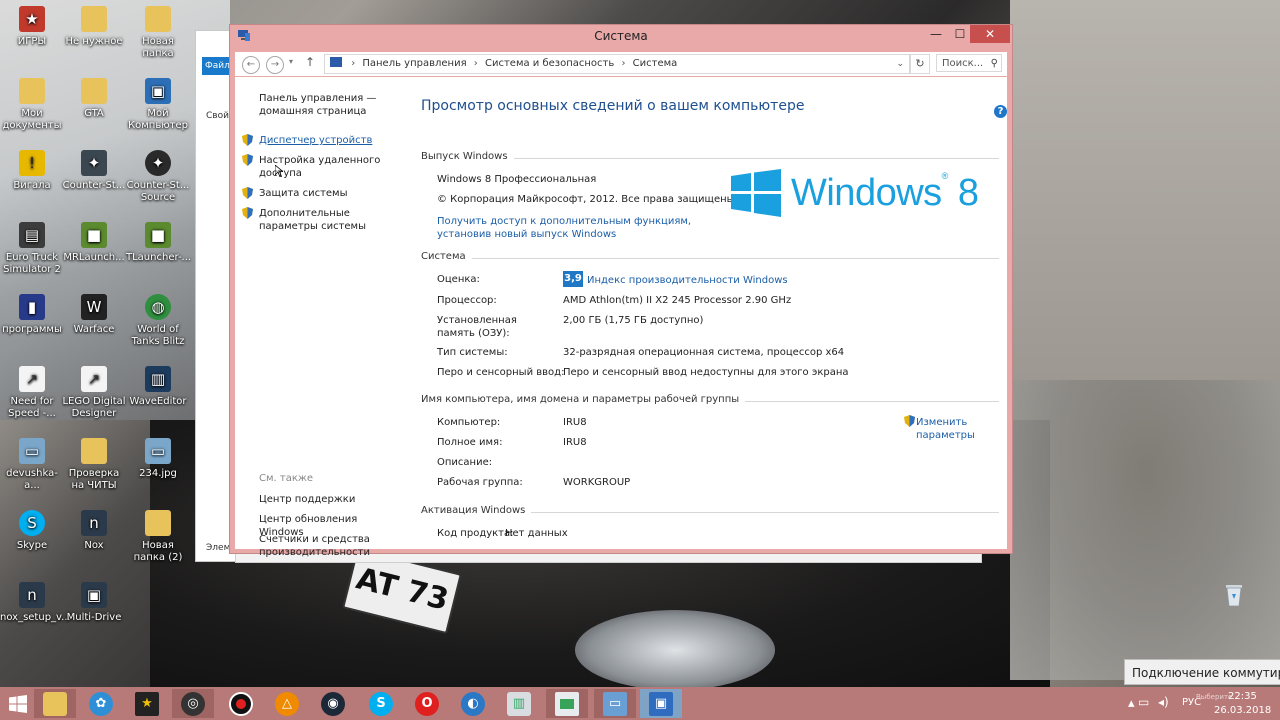 The image size is (1280, 720). I want to click on speaker-icon: ◂), so click(1163, 702).